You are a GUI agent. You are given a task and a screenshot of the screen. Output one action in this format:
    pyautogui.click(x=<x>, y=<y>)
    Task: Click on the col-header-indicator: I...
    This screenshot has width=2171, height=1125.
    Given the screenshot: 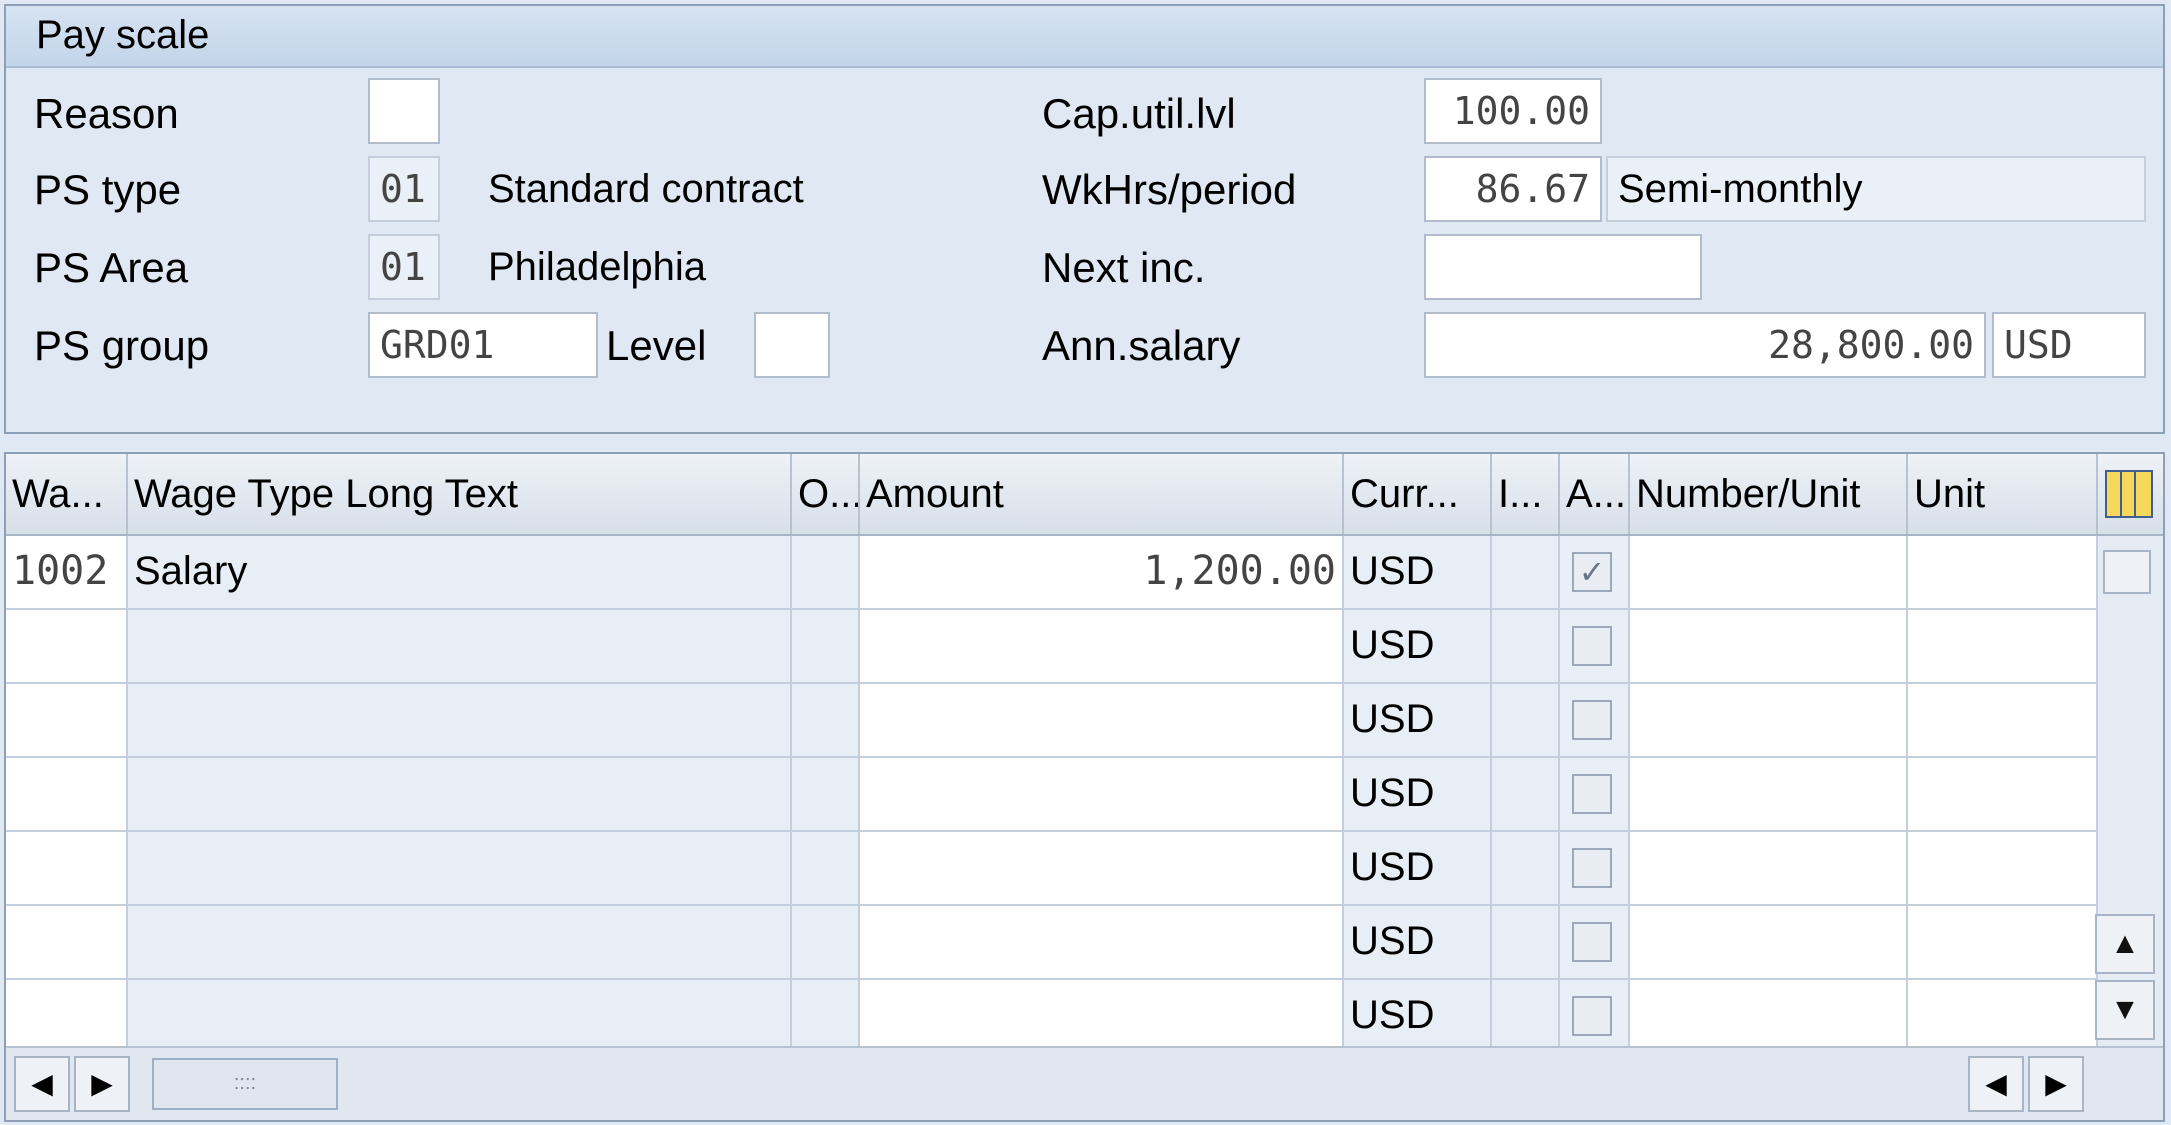 What is the action you would take?
    pyautogui.click(x=1526, y=494)
    